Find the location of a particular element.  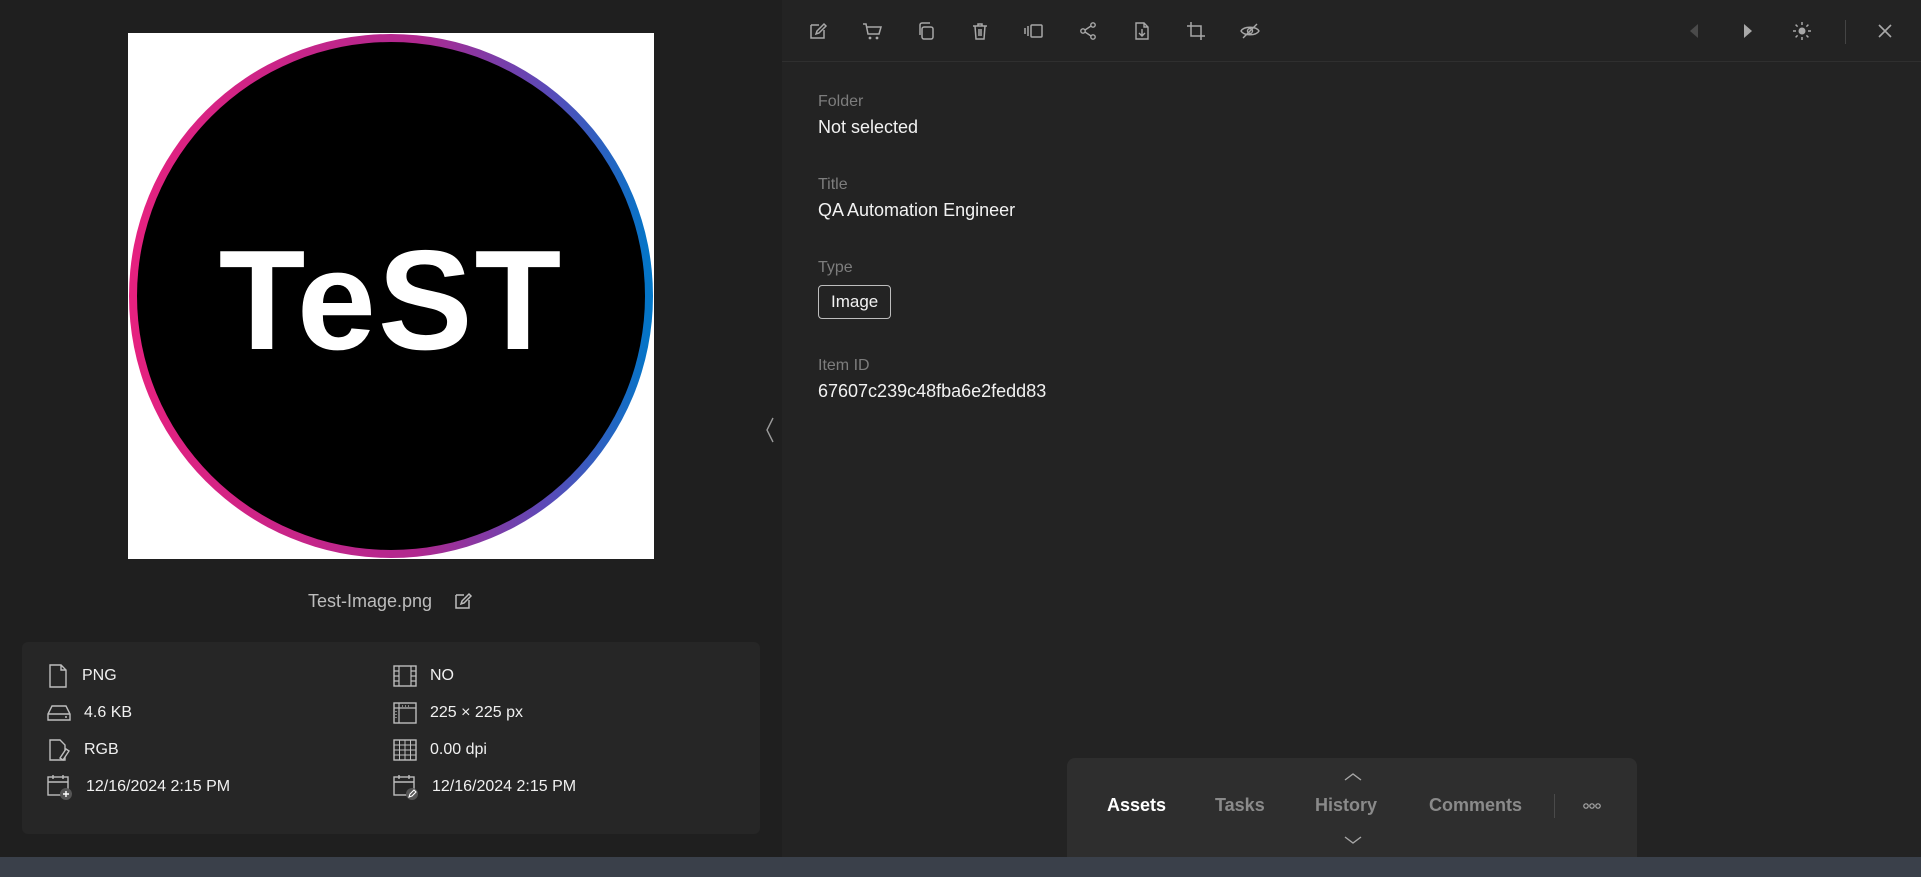

folder-field: Folder Not selected is located at coordinates (868, 115).